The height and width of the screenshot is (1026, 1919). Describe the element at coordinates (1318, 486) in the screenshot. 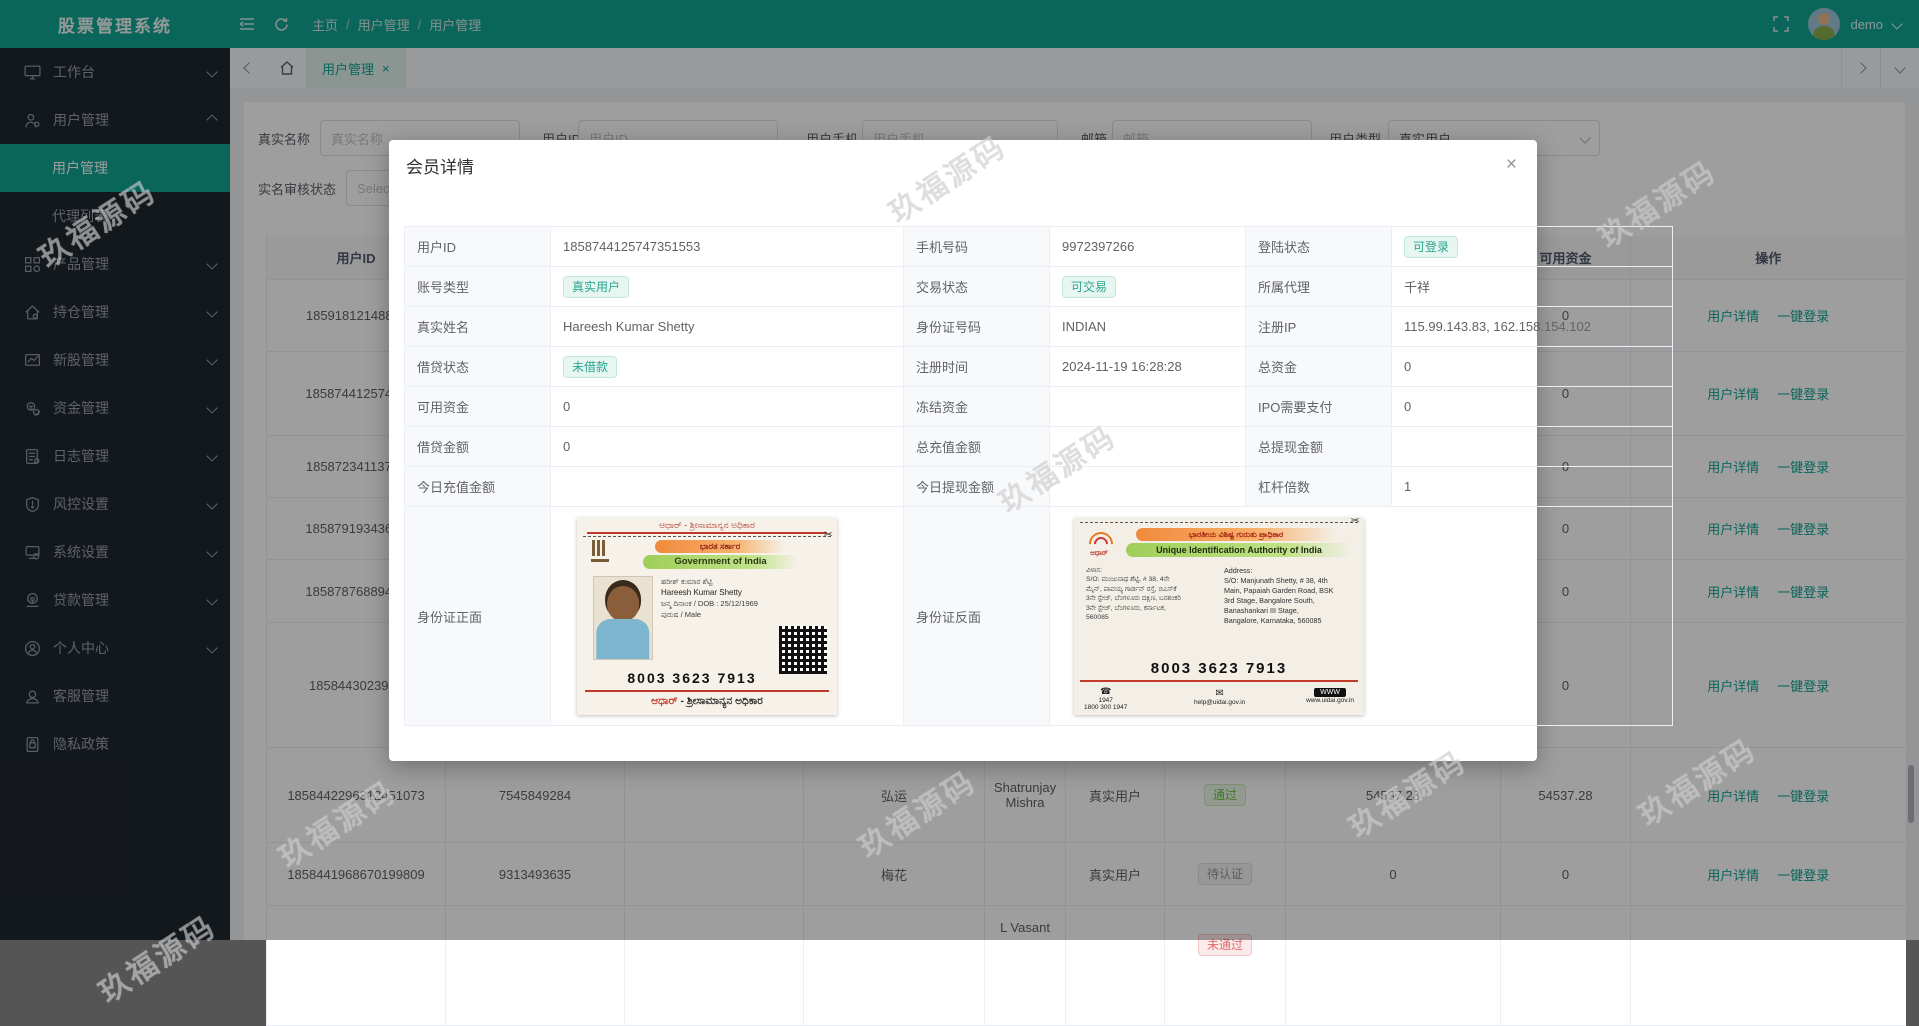

I see `detail-label: 杠杆倍数` at that location.